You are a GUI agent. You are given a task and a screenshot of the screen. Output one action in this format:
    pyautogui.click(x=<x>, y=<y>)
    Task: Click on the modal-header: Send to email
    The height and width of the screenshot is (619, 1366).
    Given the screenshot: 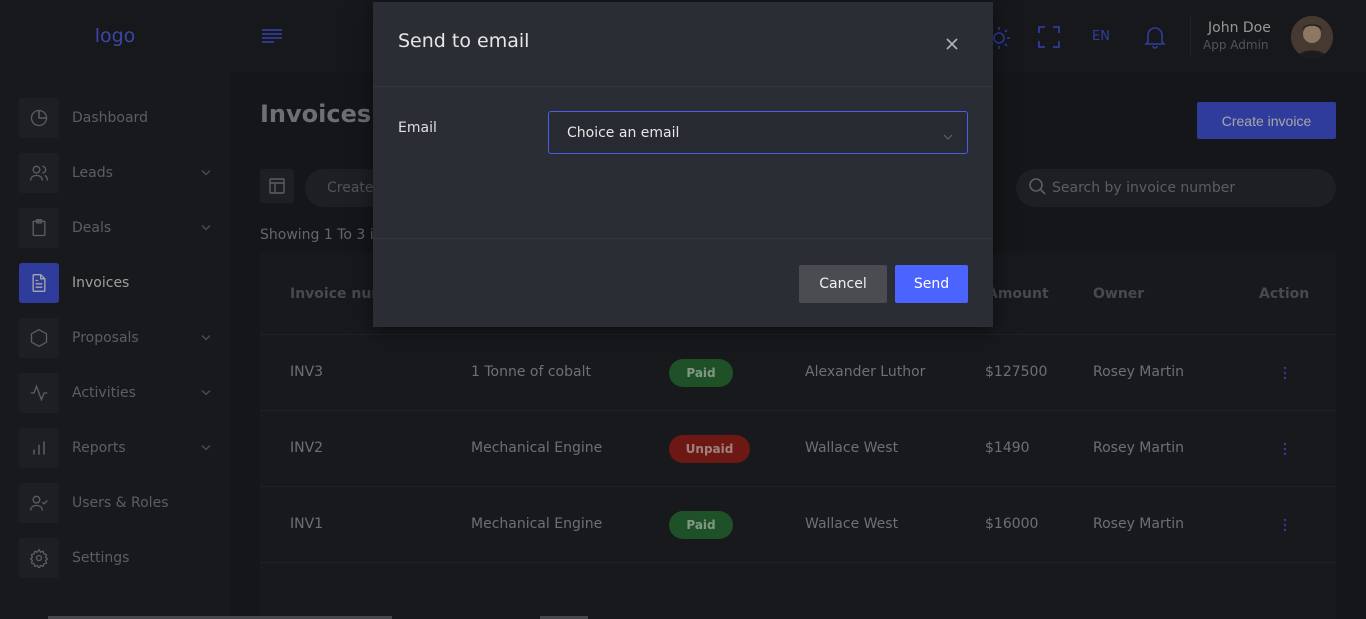 What is the action you would take?
    pyautogui.click(x=683, y=44)
    